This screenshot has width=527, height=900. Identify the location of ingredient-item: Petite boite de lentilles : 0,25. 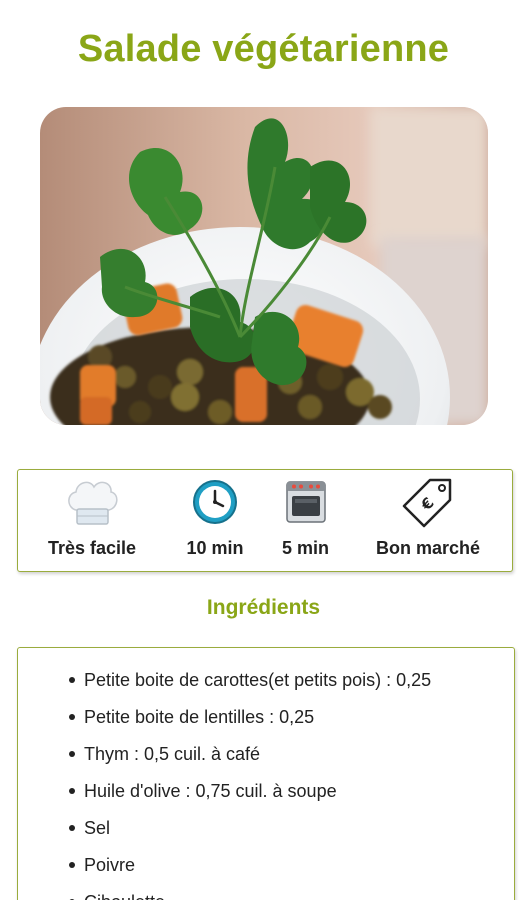
(266, 723).